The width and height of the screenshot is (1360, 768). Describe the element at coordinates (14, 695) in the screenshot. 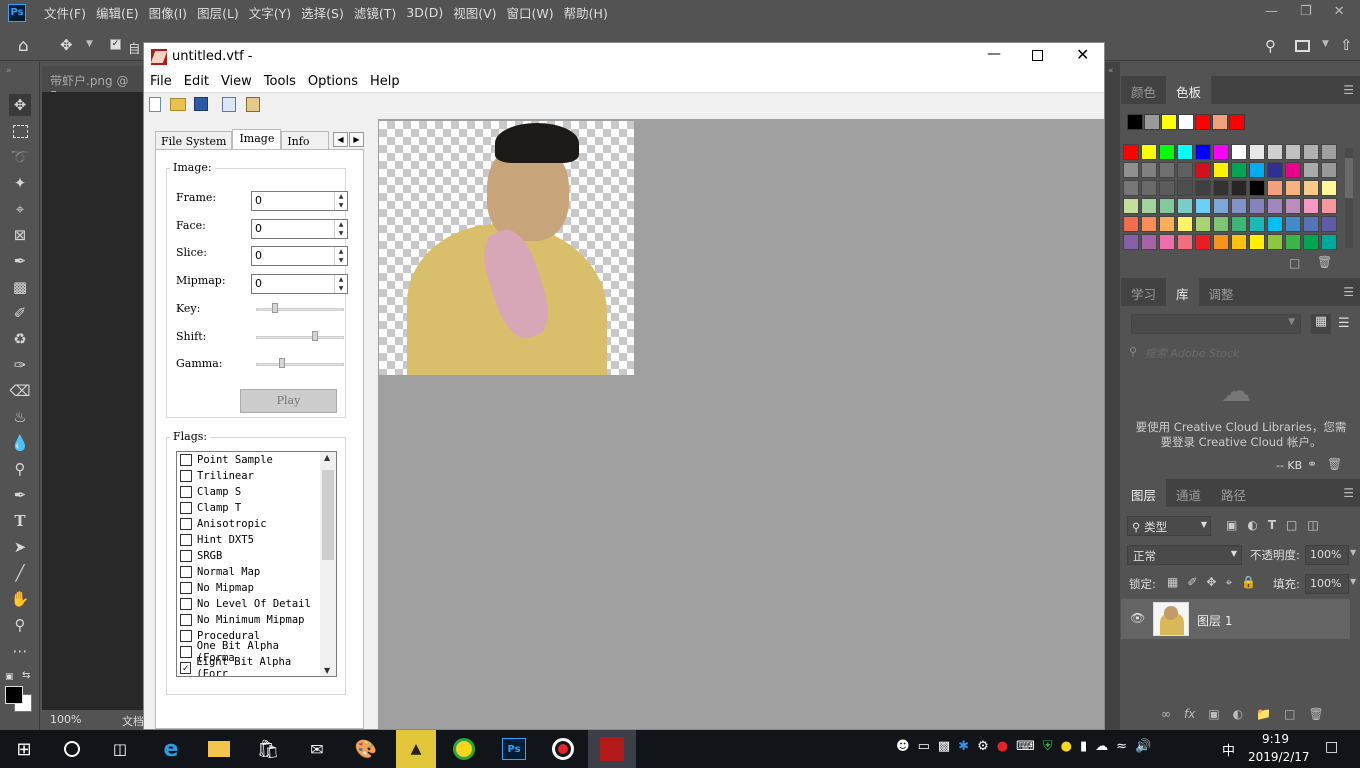

I see `foreground-color-swatch` at that location.